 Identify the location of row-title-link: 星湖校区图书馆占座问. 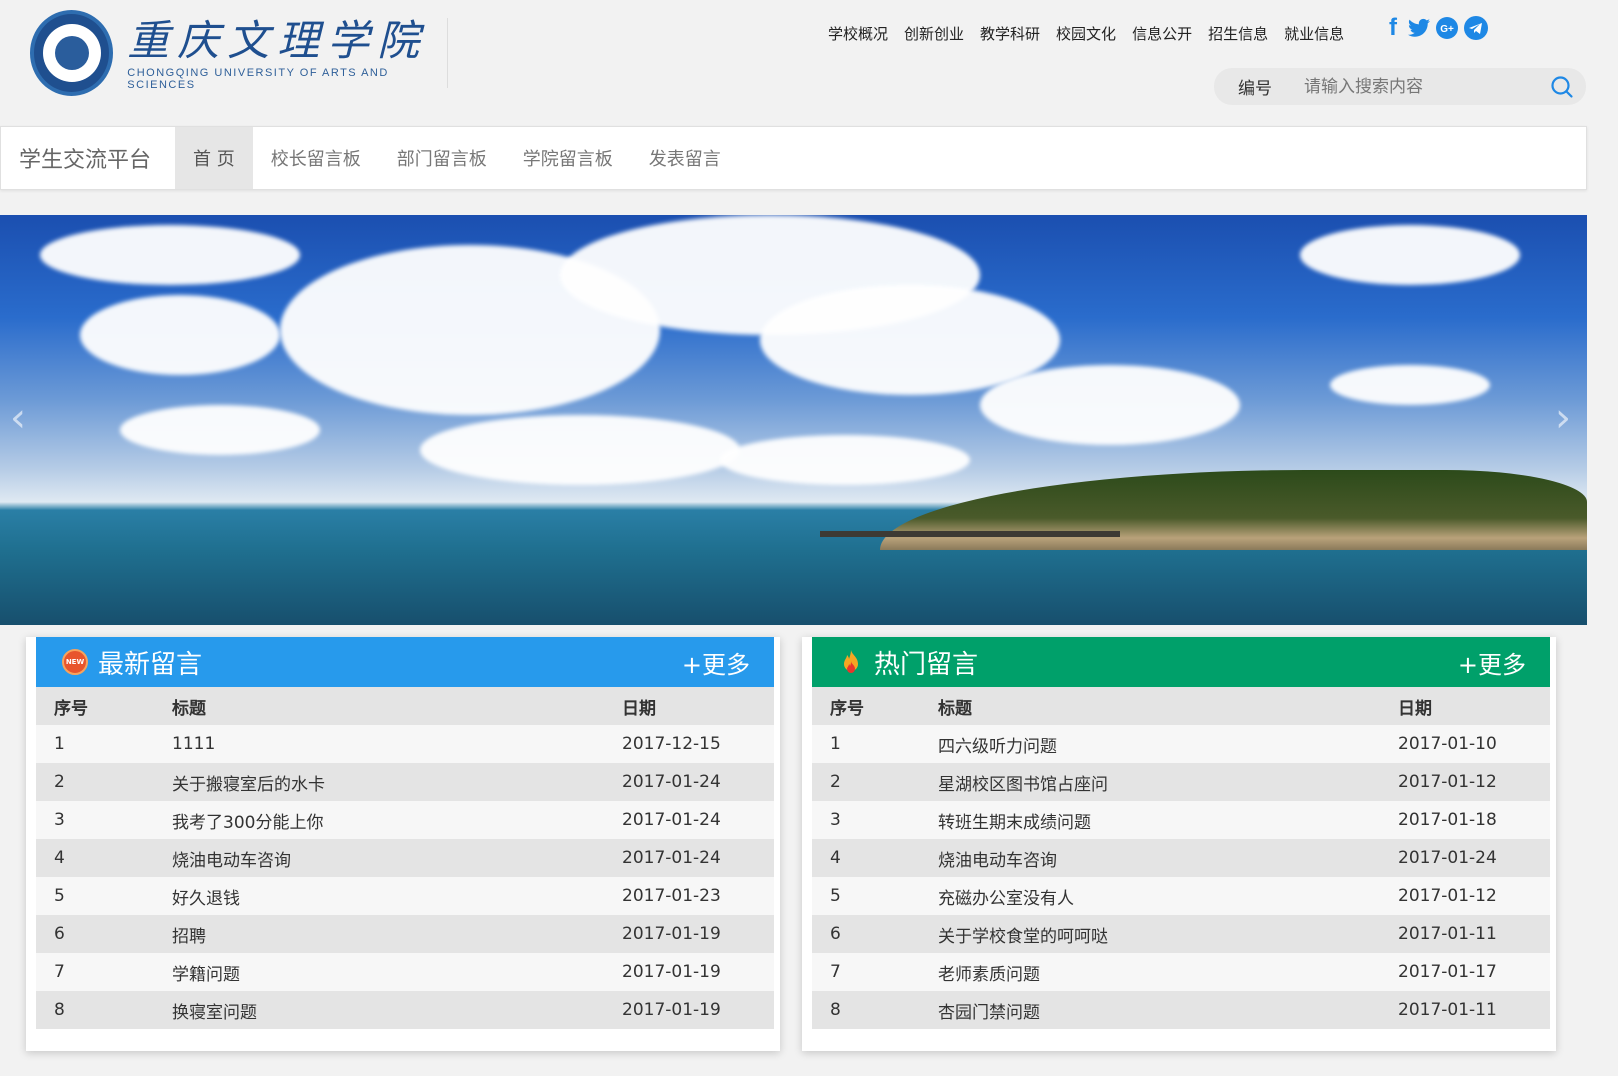
(1168, 782).